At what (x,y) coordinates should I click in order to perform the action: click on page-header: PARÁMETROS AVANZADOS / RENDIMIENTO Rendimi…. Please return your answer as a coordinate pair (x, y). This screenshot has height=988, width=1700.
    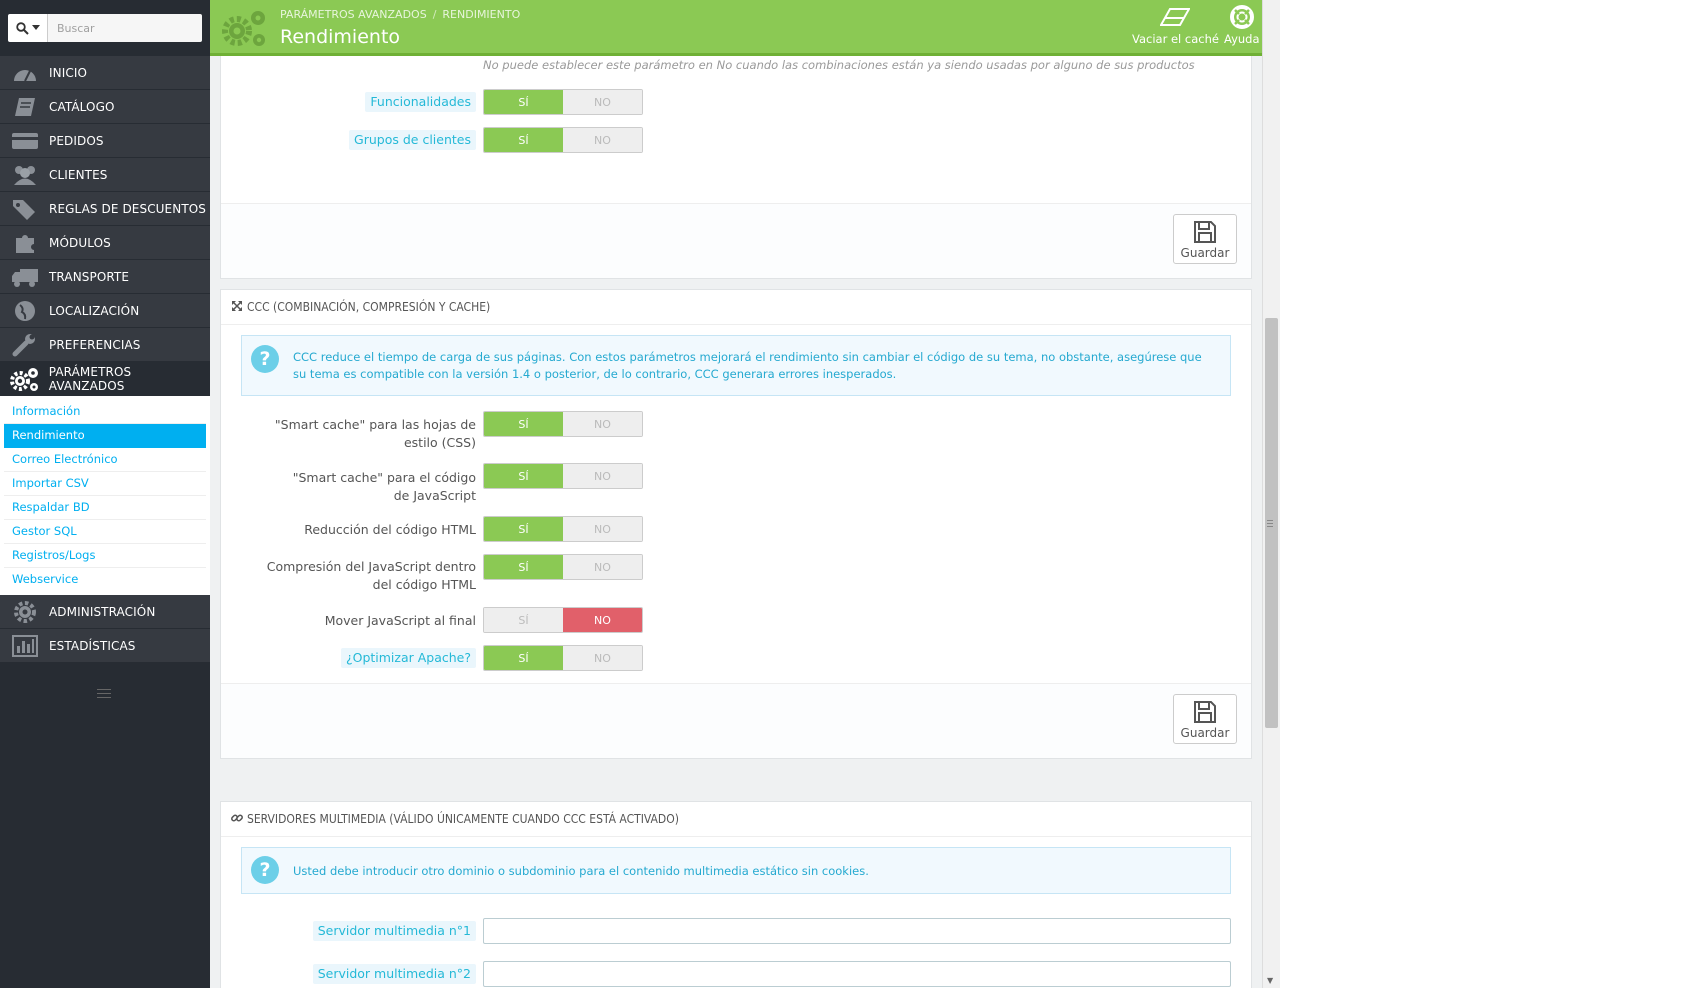
    Looking at the image, I should click on (736, 28).